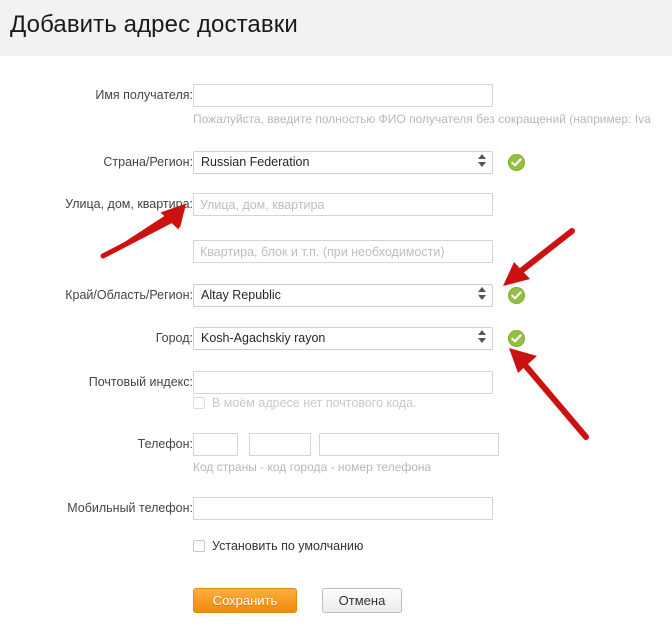 Image resolution: width=672 pixels, height=633 pixels. I want to click on region-select-wrap: Altay Republic, so click(343, 295).